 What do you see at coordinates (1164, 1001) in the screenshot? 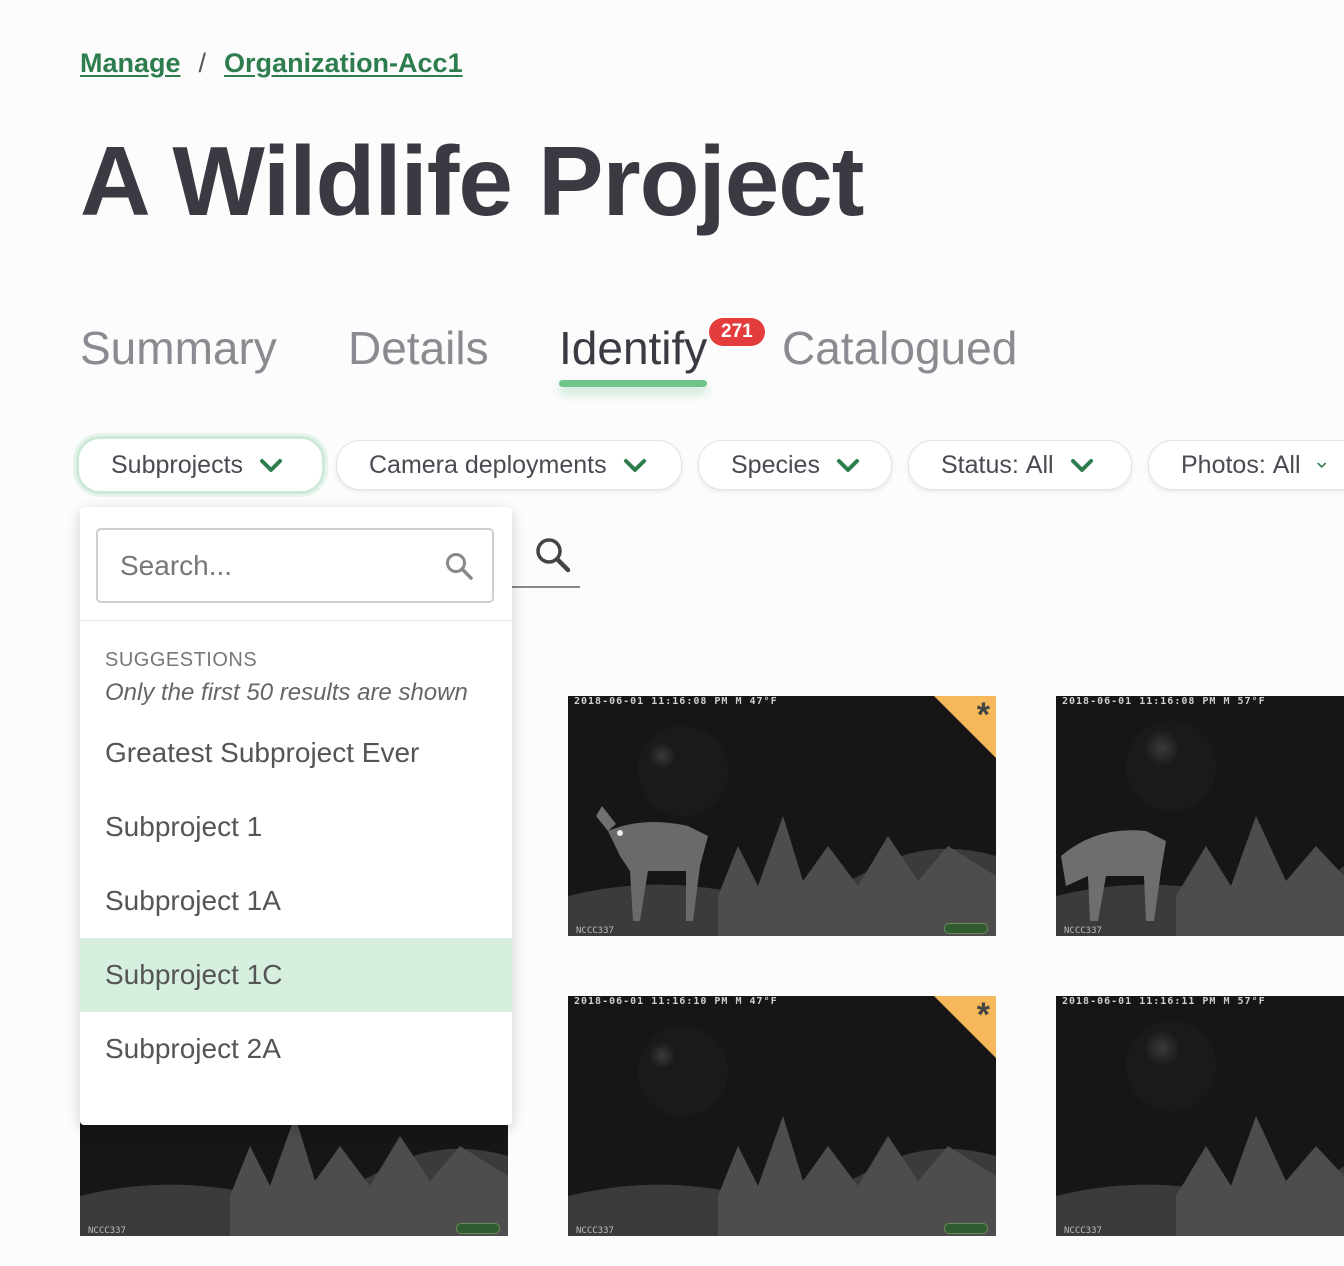
I see `thumbnail-timestamp: 2018-06-01 11:16:11 PM M 57°F` at bounding box center [1164, 1001].